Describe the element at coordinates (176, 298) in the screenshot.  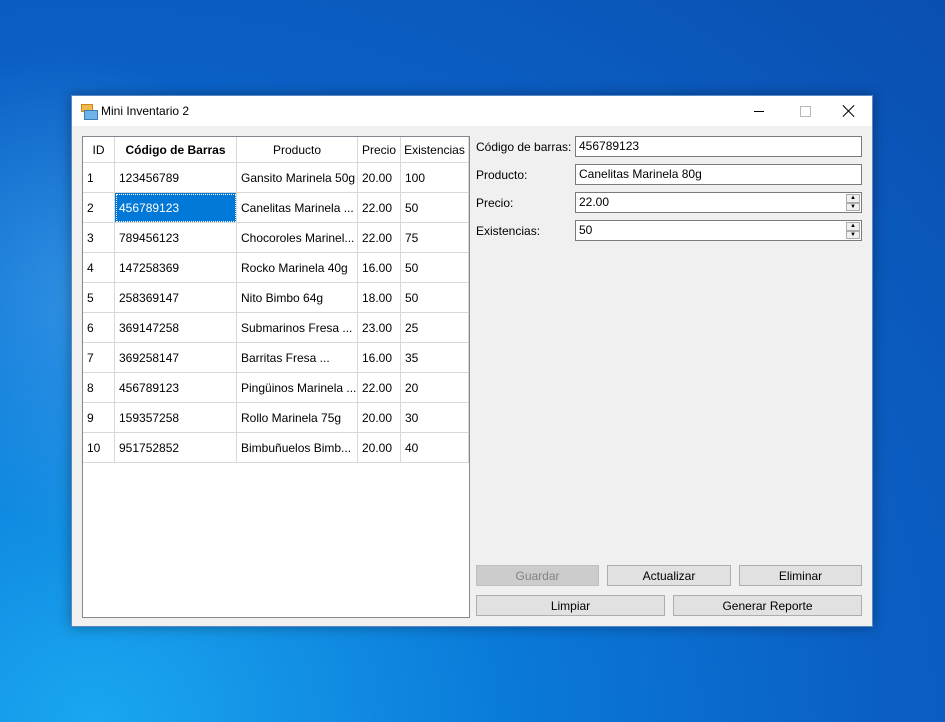
I see `cell-barcode: 258369147` at that location.